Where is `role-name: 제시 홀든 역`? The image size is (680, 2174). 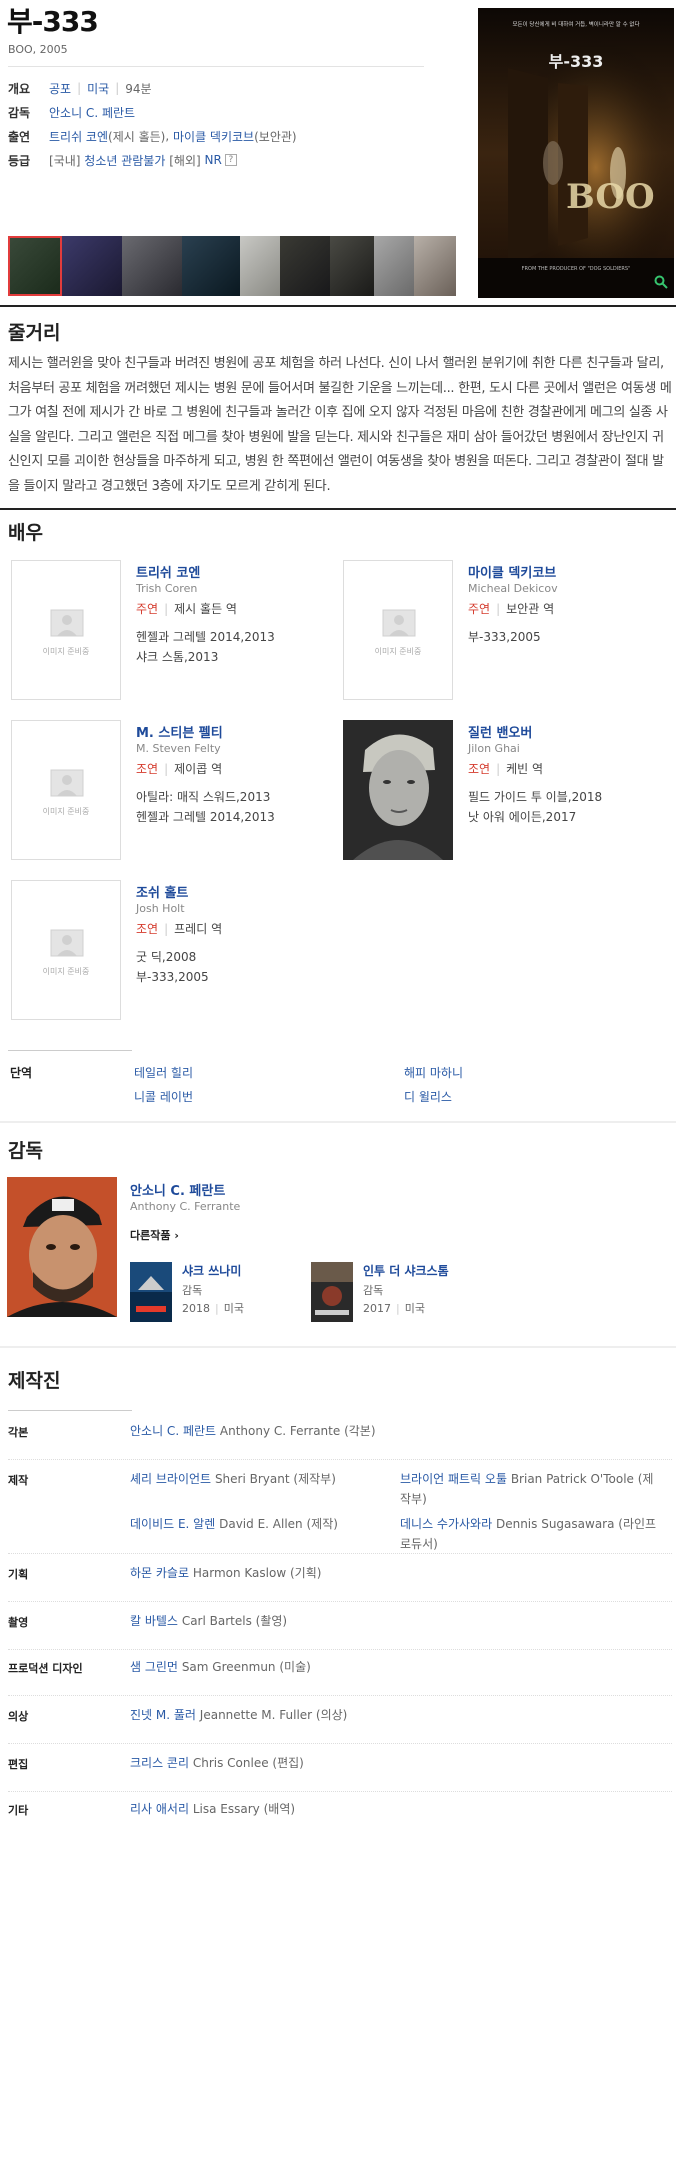
role-name: 제시 홀든 역 is located at coordinates (205, 609).